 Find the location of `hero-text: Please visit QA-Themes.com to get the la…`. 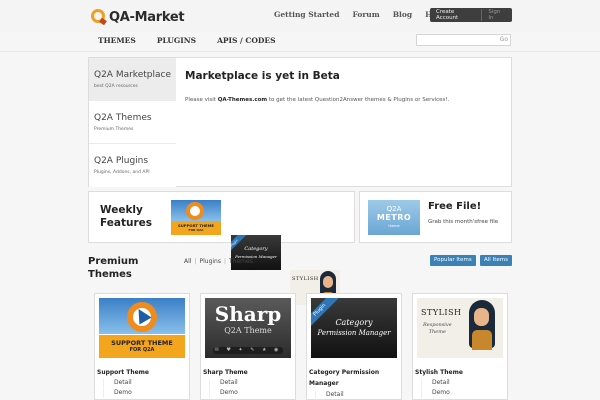

hero-text: Please visit QA-Themes.com to get the la… is located at coordinates (317, 100).